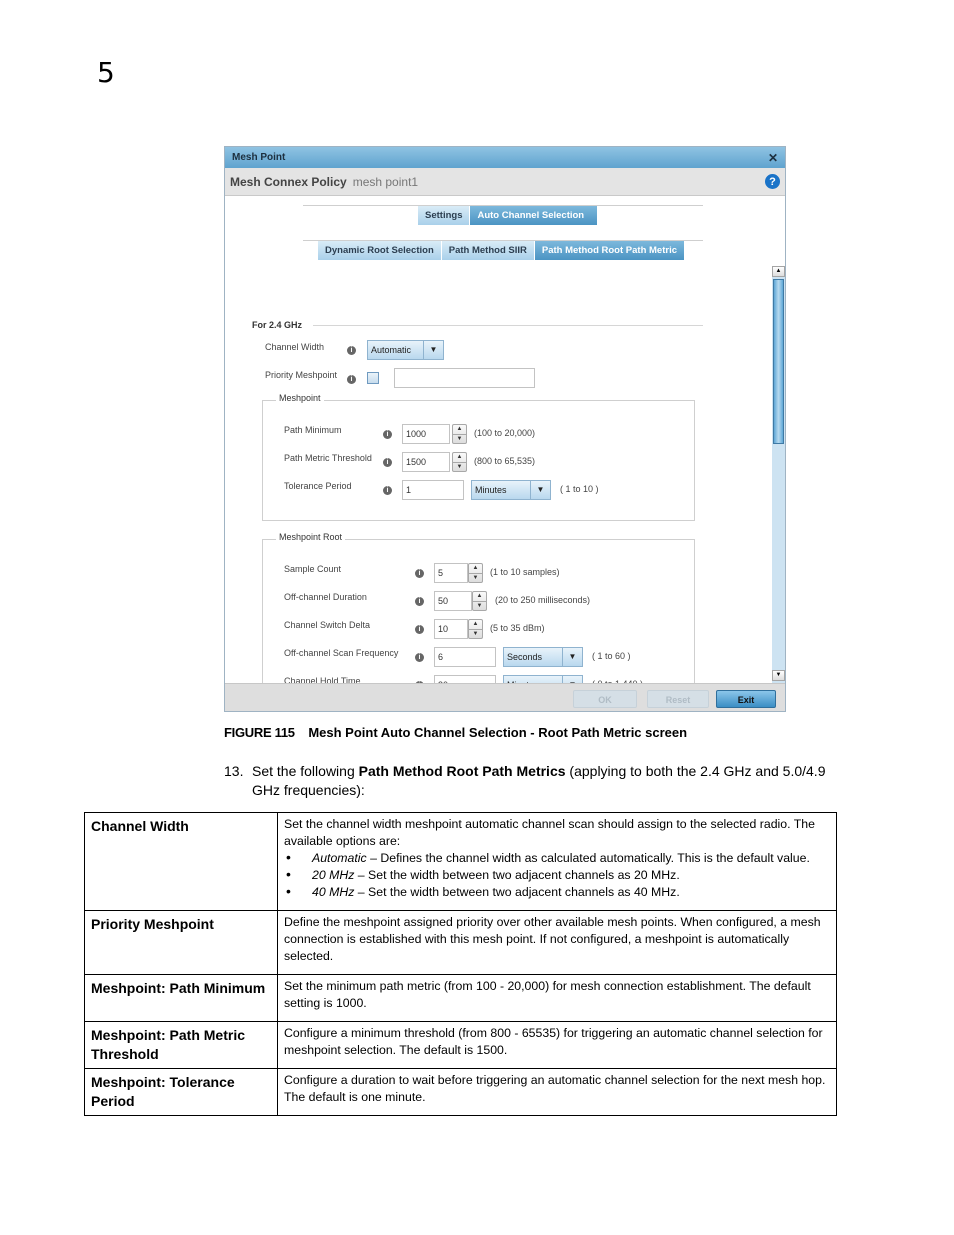  Describe the element at coordinates (534, 215) in the screenshot. I see `tab-auto-channel-selection: Auto Channel Selection` at that location.